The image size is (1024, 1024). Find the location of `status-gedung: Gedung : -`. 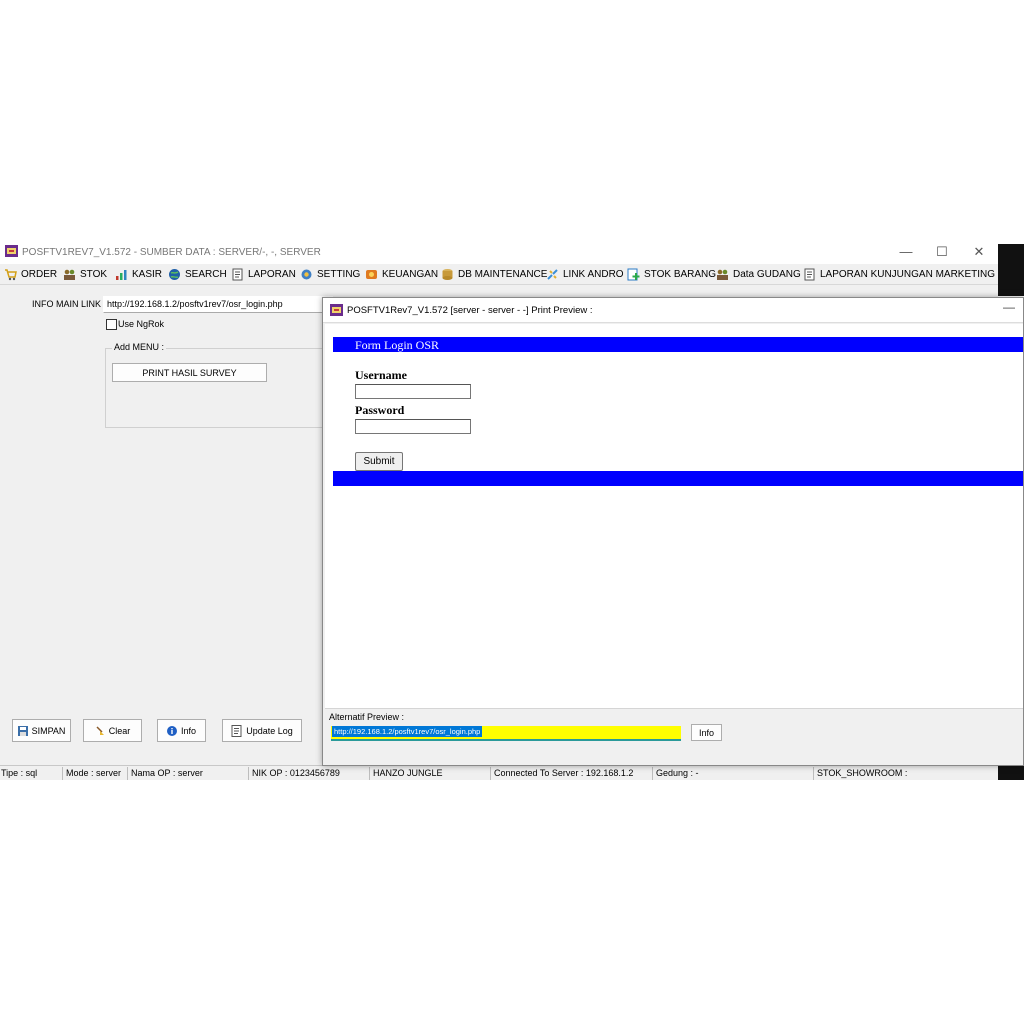

status-gedung: Gedung : - is located at coordinates (677, 773).